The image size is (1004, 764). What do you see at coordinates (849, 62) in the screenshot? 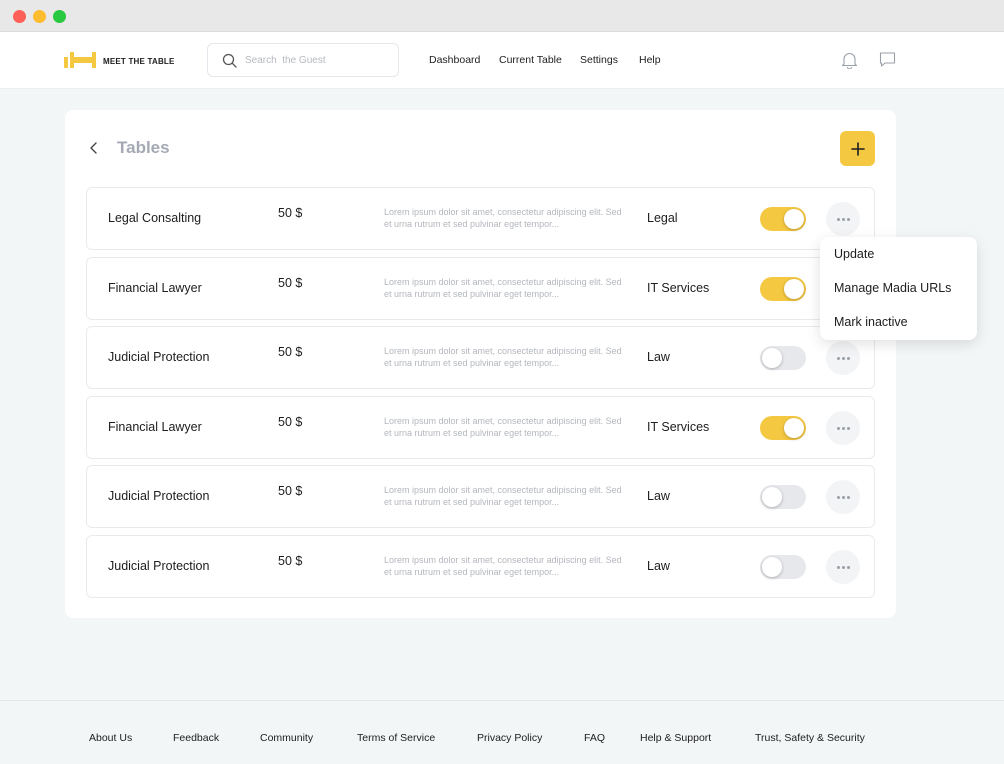
I see `bell-icon` at bounding box center [849, 62].